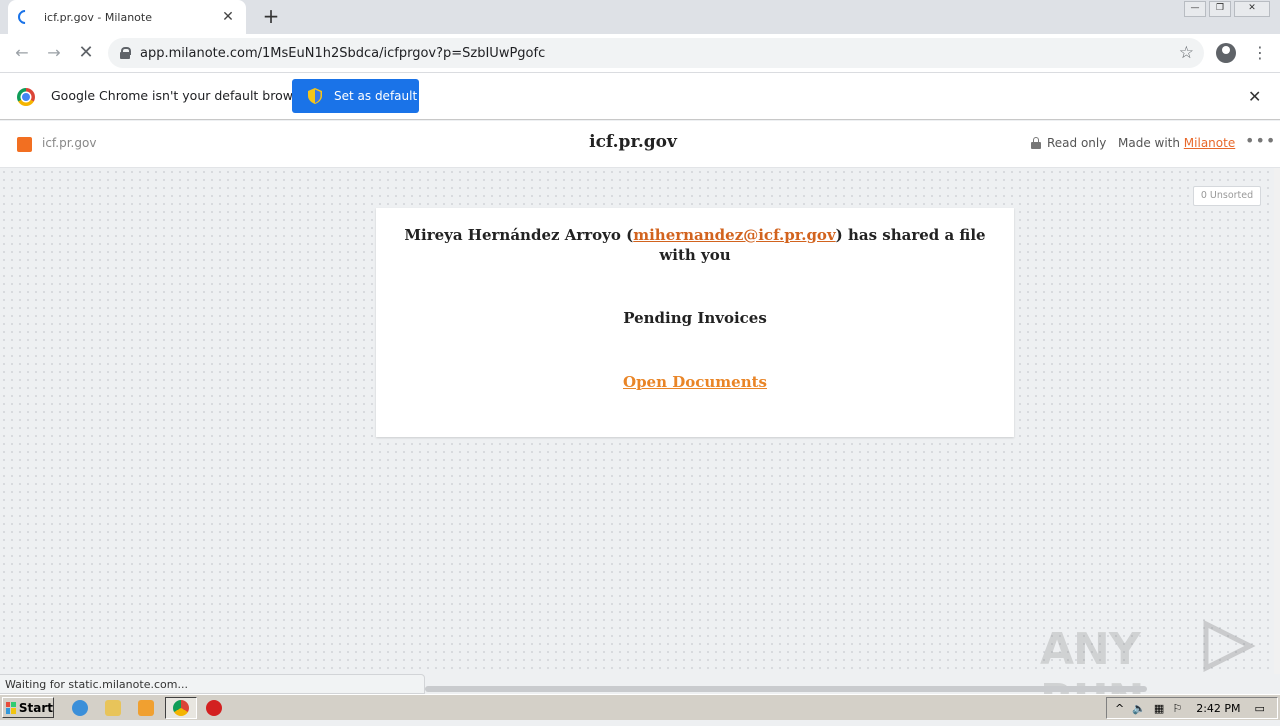 The height and width of the screenshot is (726, 1280). What do you see at coordinates (11, 707) in the screenshot?
I see `windows-flag-icon` at bounding box center [11, 707].